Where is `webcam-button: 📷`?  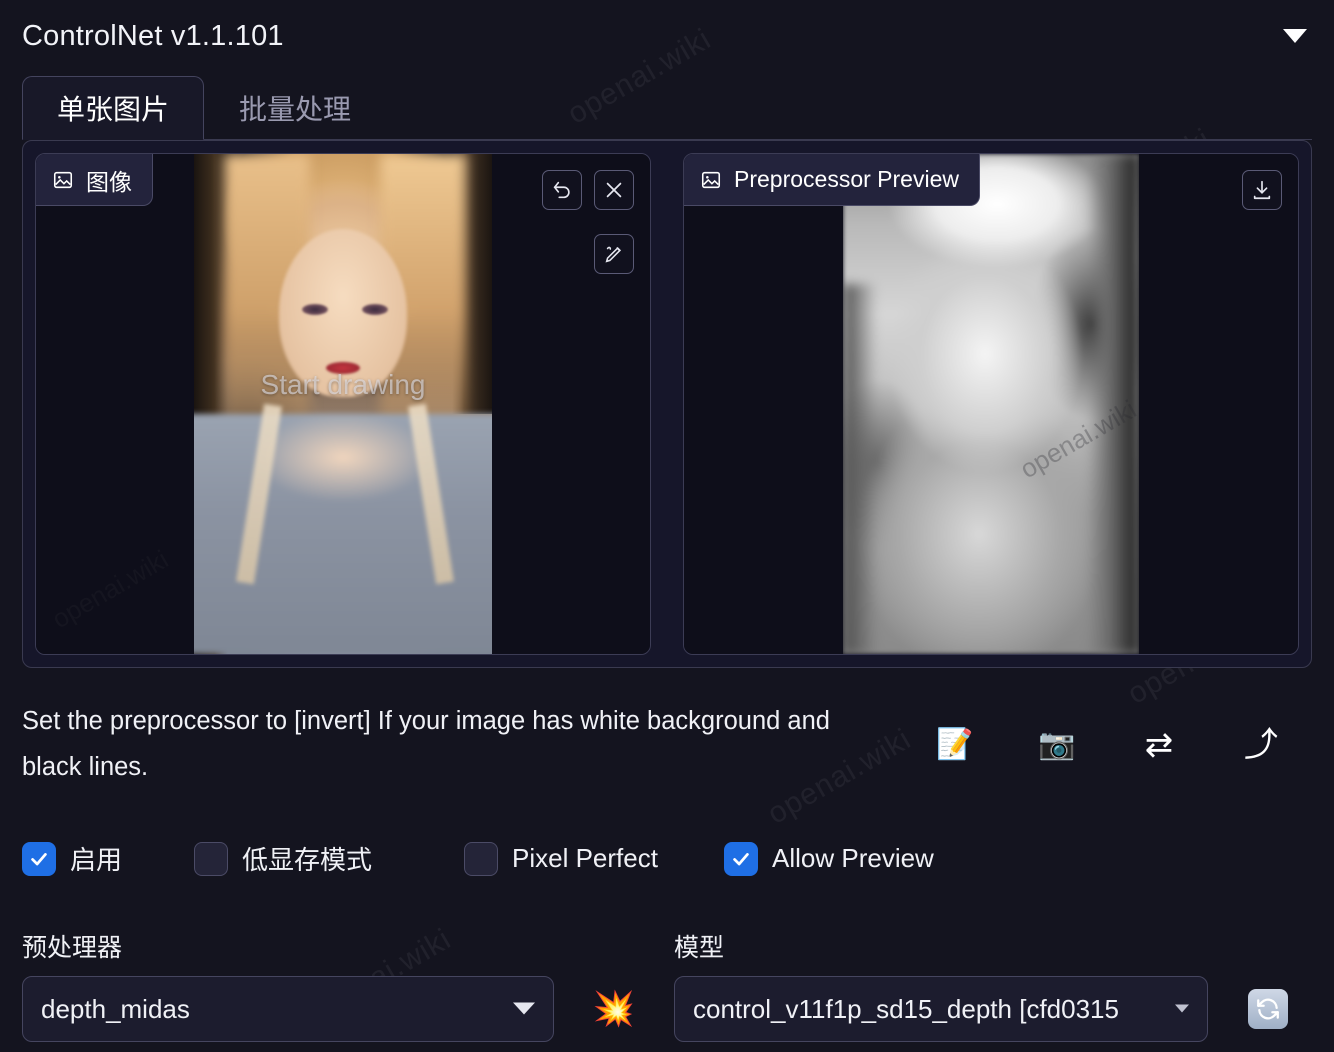 webcam-button: 📷 is located at coordinates (1057, 745).